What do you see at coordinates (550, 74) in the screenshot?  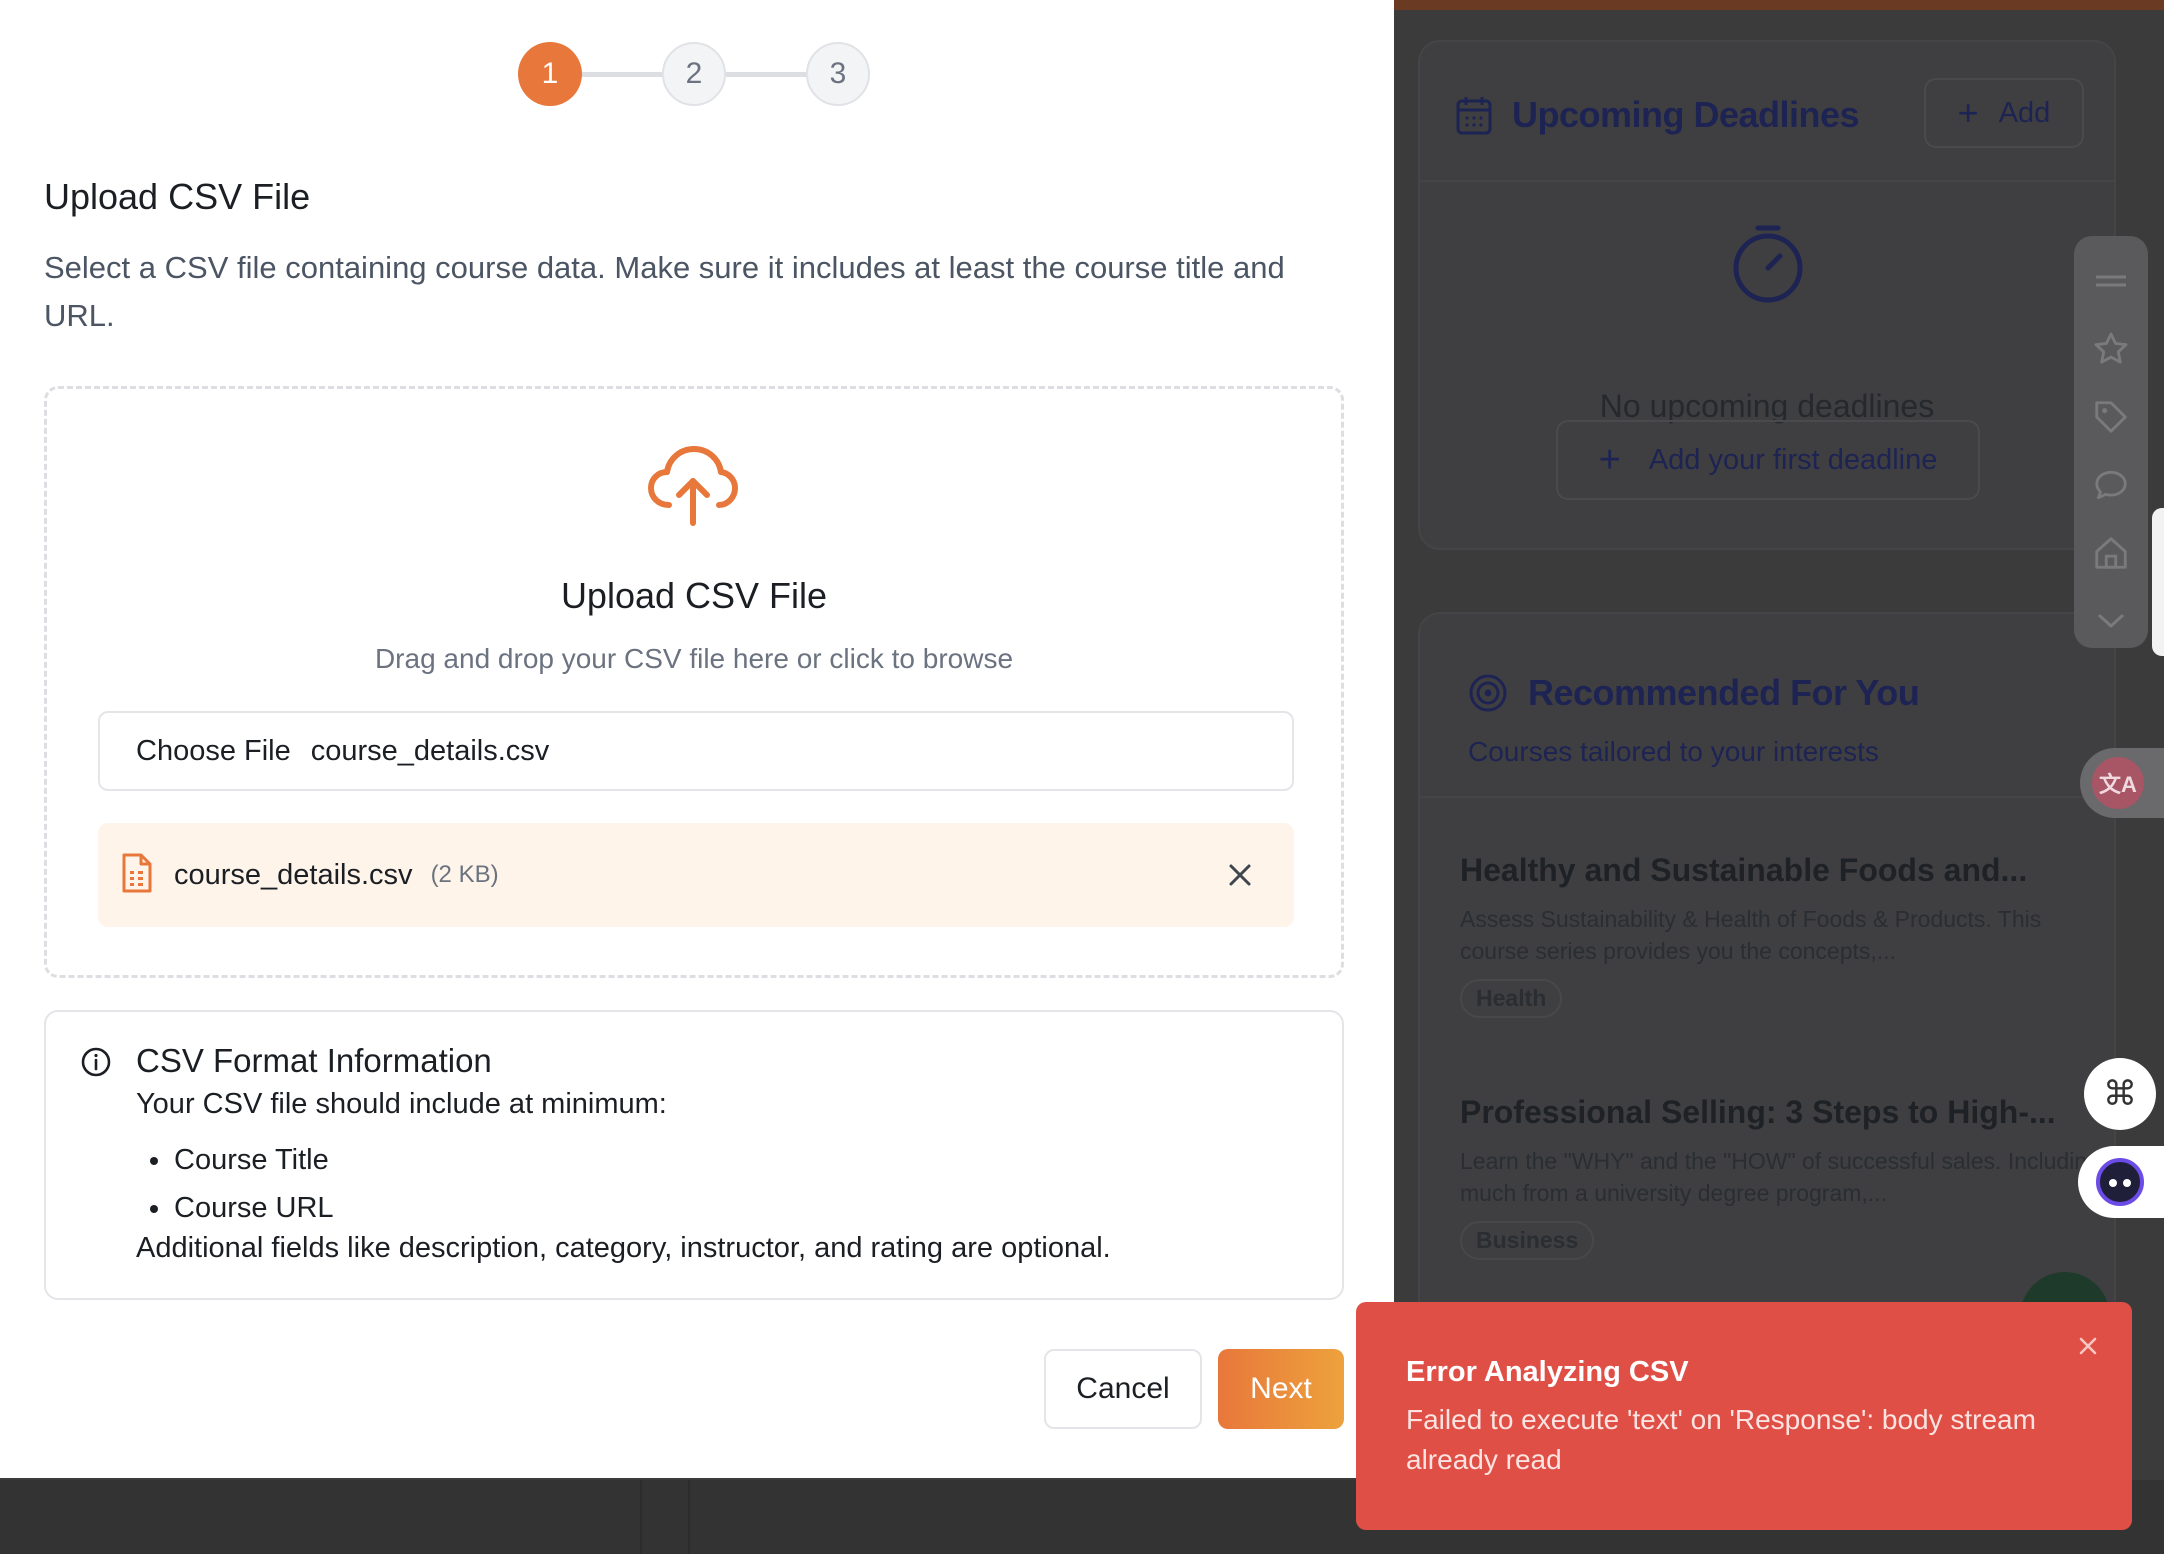 I see `step-1: 1` at bounding box center [550, 74].